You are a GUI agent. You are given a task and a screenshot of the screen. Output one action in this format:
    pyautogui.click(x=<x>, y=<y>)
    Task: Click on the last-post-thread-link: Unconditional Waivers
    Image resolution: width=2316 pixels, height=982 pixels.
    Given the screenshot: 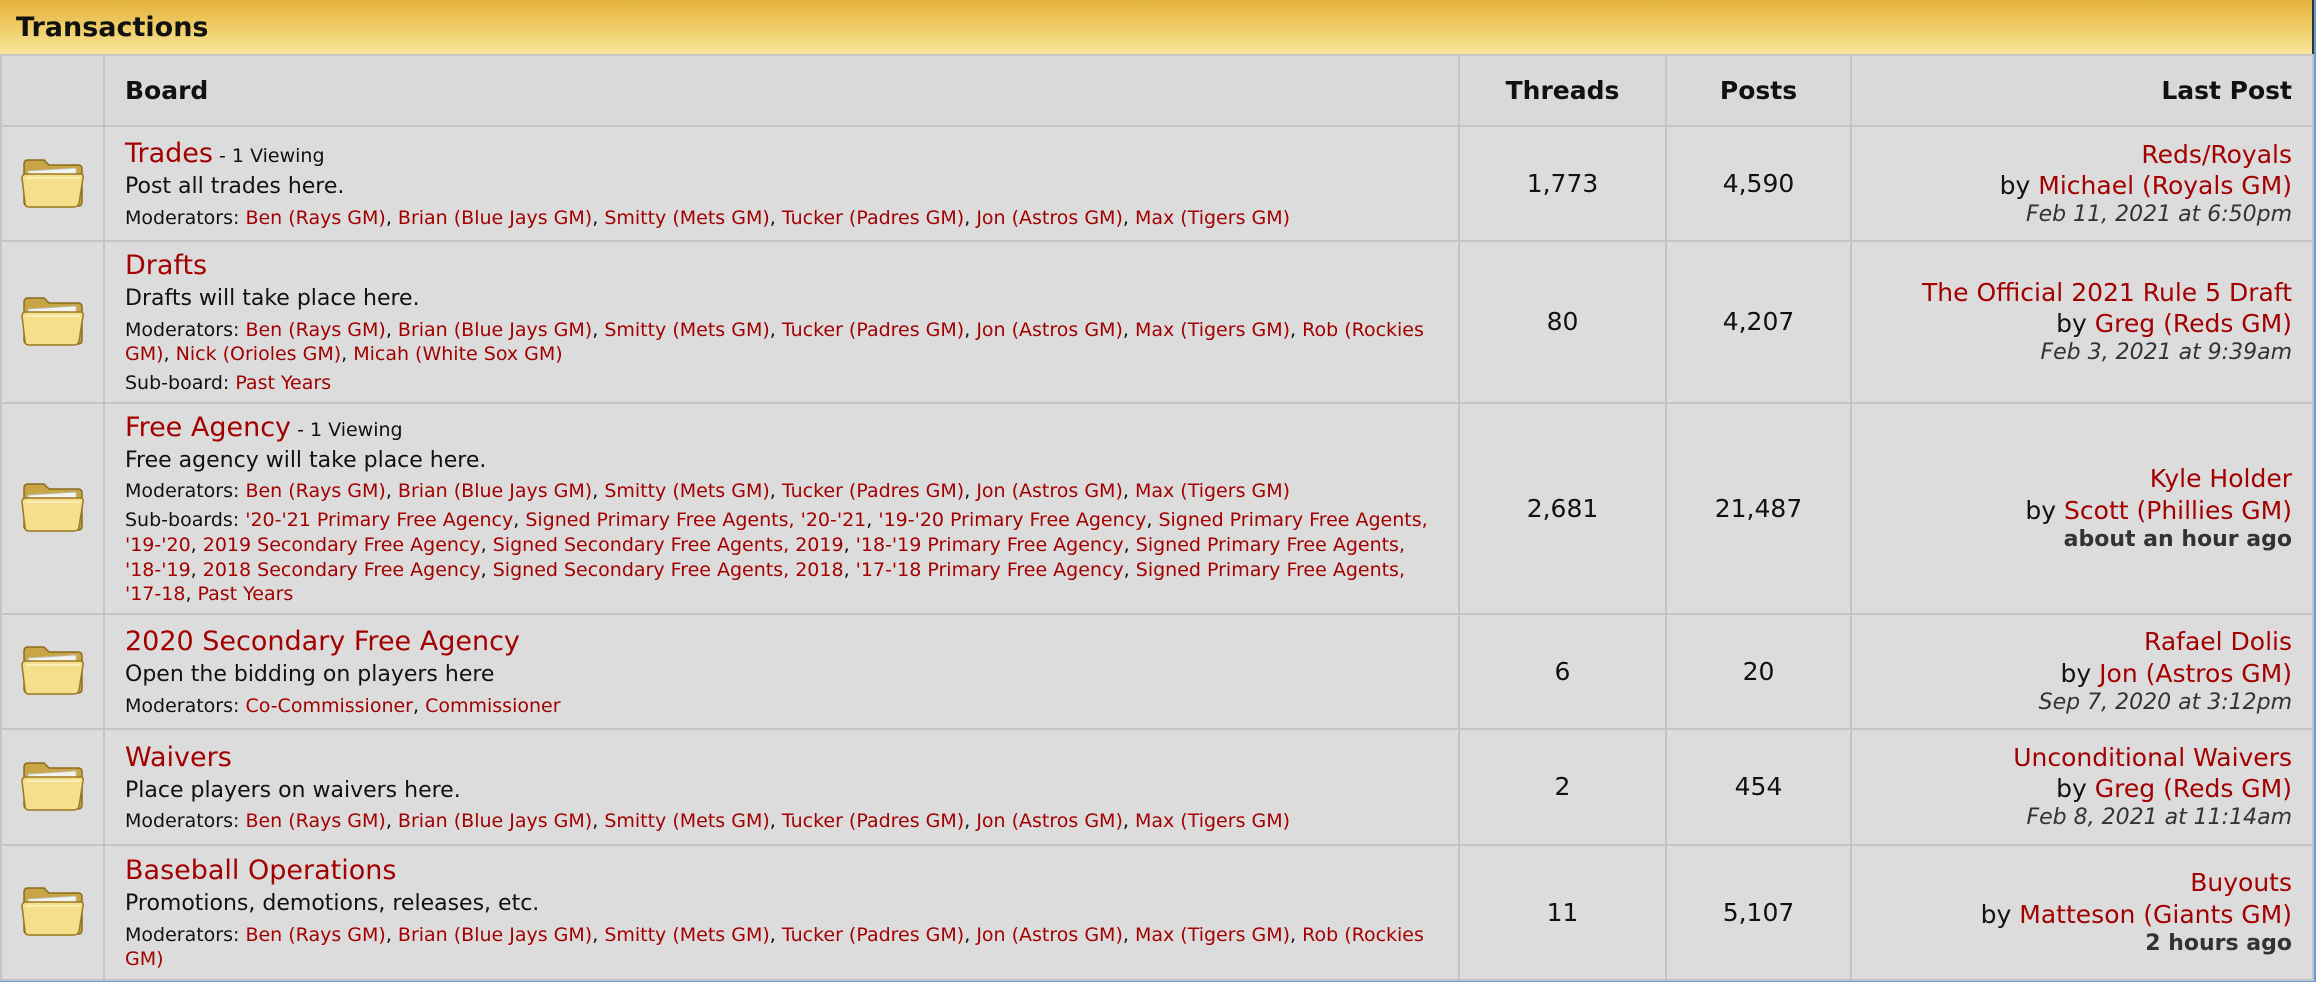 What is the action you would take?
    pyautogui.click(x=2152, y=757)
    